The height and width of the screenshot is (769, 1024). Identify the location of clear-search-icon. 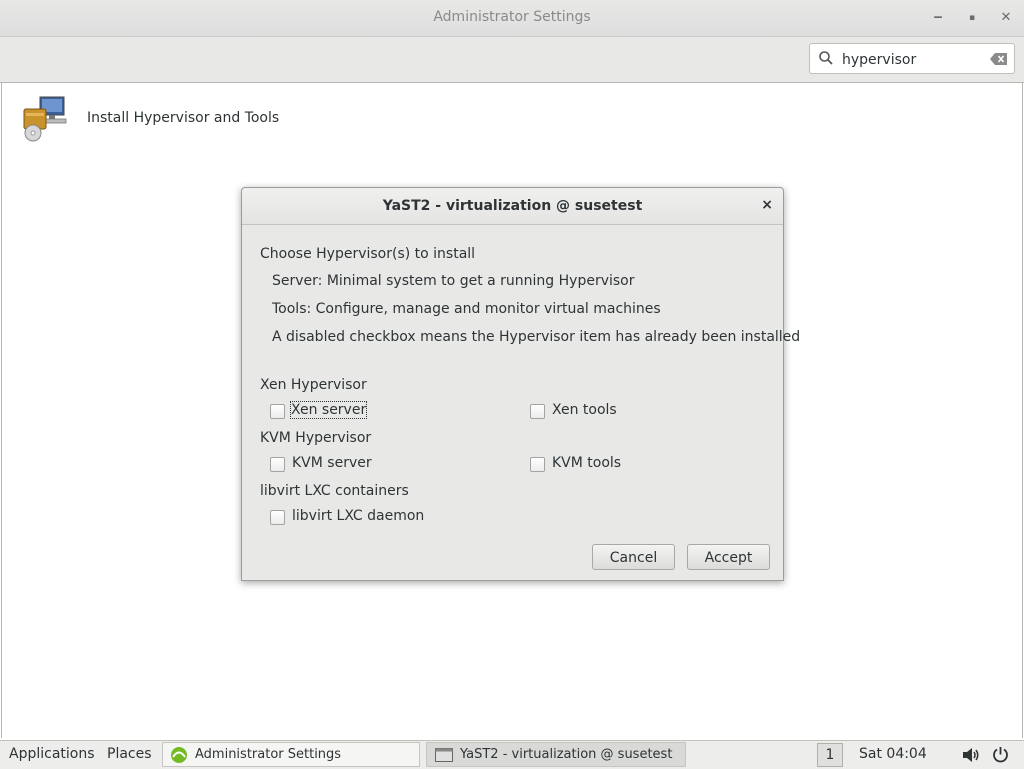
(999, 59).